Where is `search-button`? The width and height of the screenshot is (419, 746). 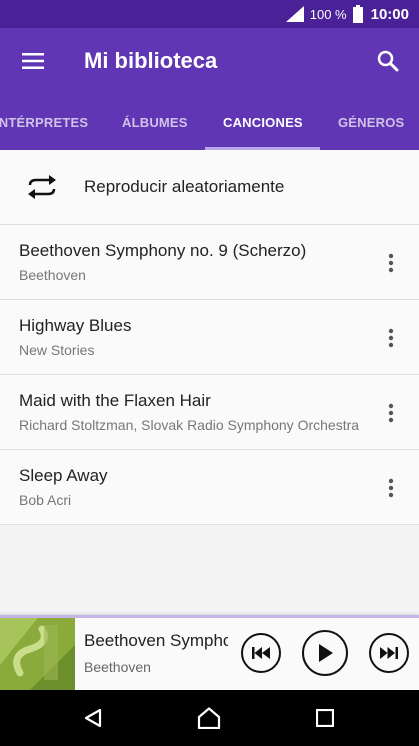 search-button is located at coordinates (388, 61).